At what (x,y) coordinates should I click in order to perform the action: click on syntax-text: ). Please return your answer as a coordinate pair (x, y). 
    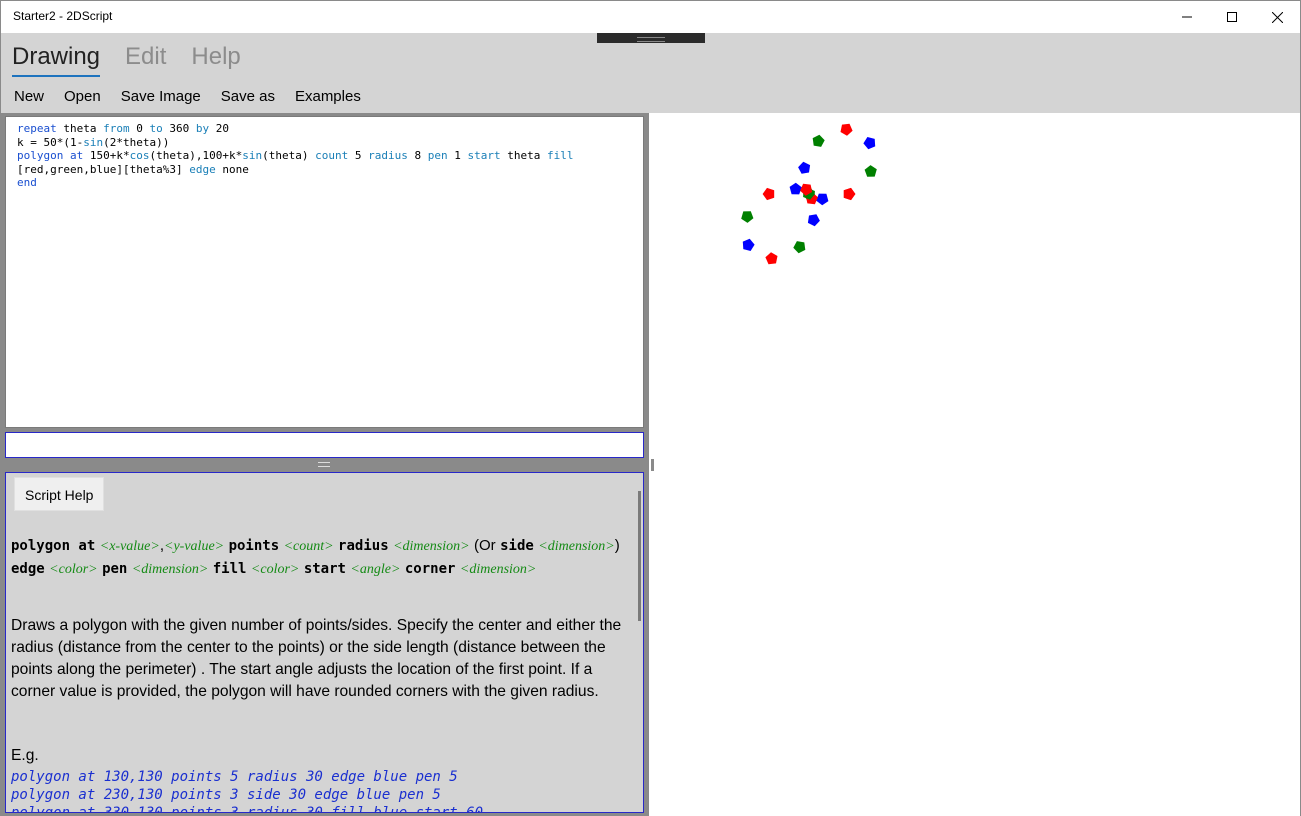
    Looking at the image, I should click on (617, 545).